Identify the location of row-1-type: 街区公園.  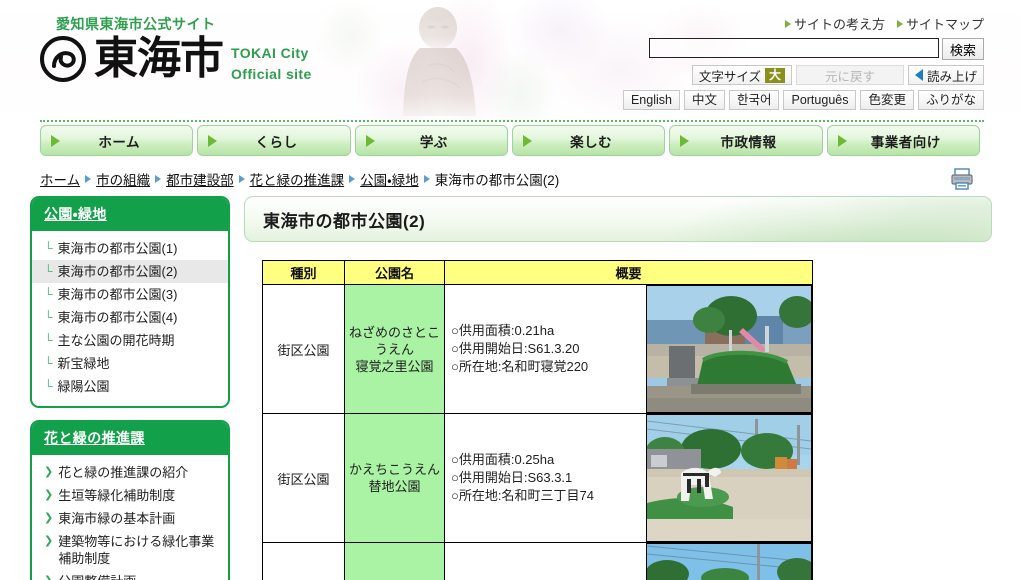
(303, 478).